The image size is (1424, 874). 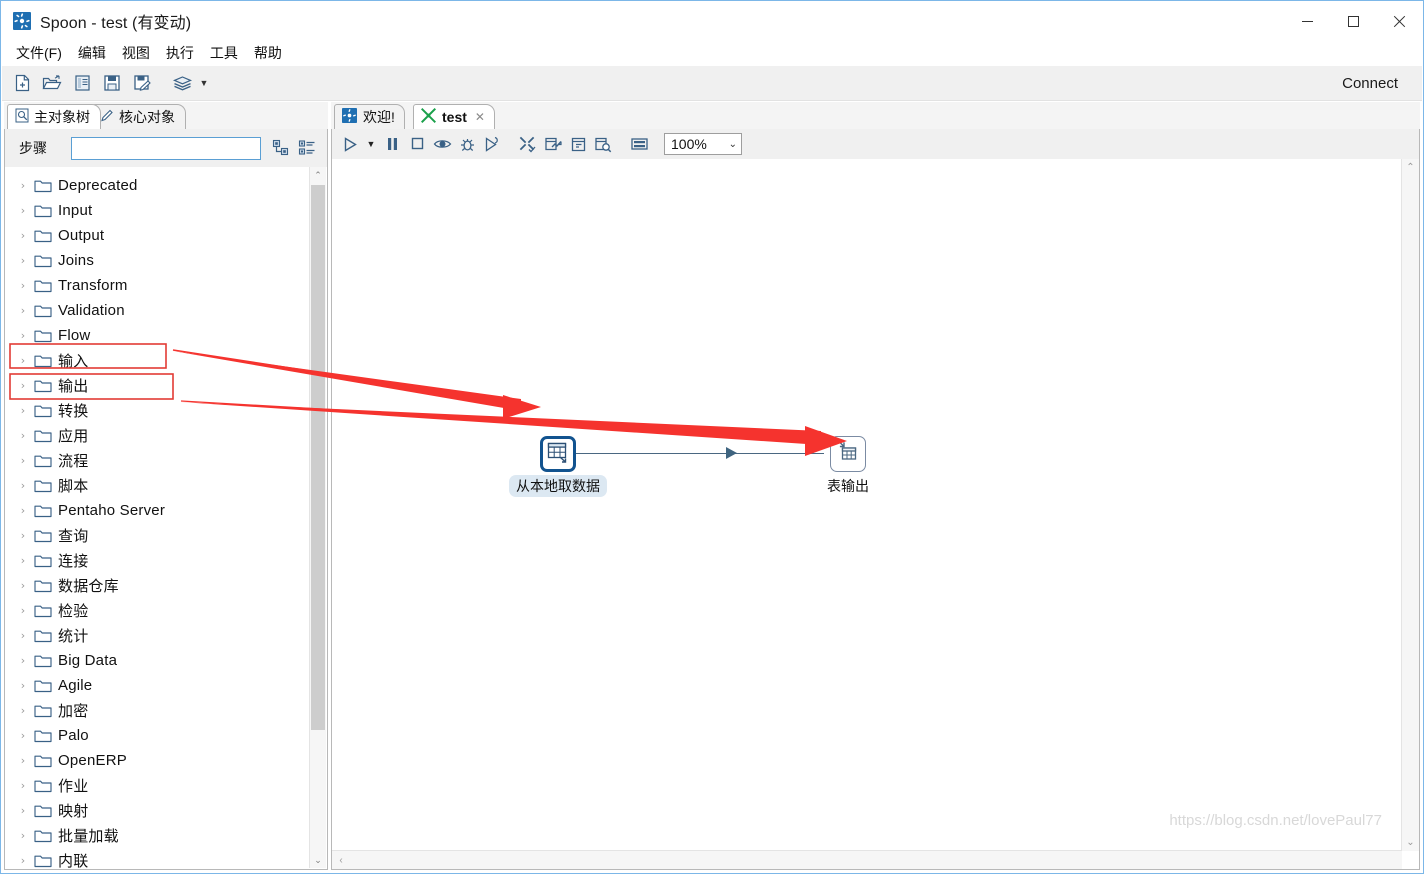 What do you see at coordinates (158, 435) in the screenshot?
I see `tree-item: › 应用` at bounding box center [158, 435].